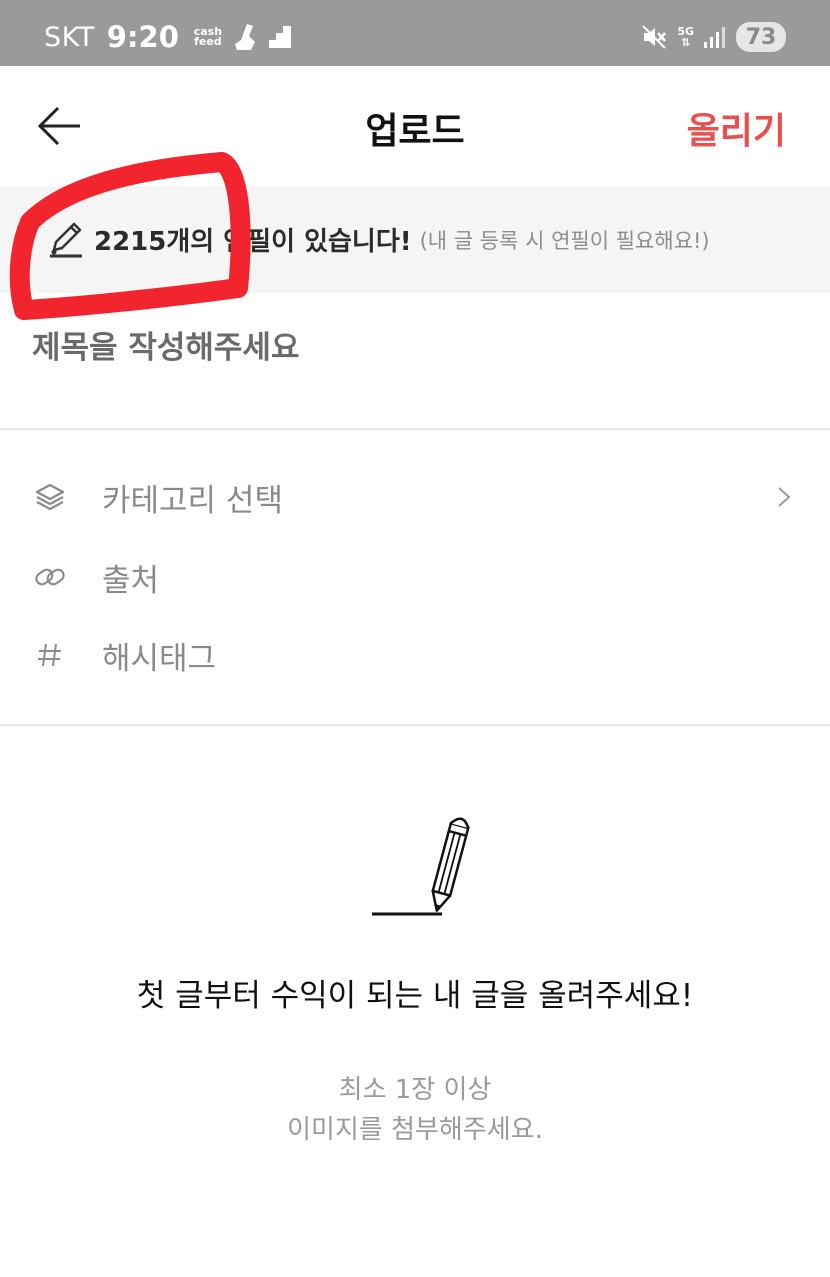 The height and width of the screenshot is (1277, 830). I want to click on network-label: 5G, so click(685, 31).